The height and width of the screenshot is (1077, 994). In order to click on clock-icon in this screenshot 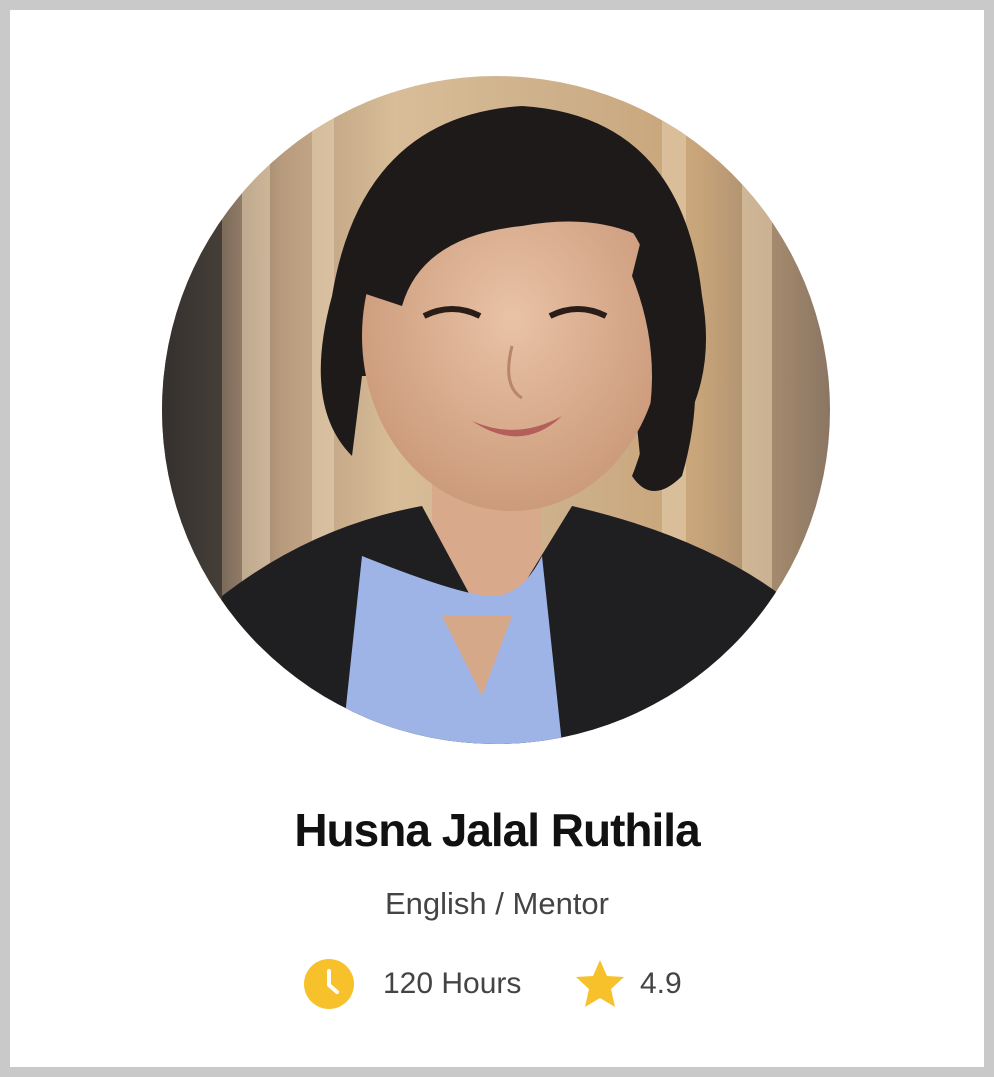, I will do `click(329, 984)`.